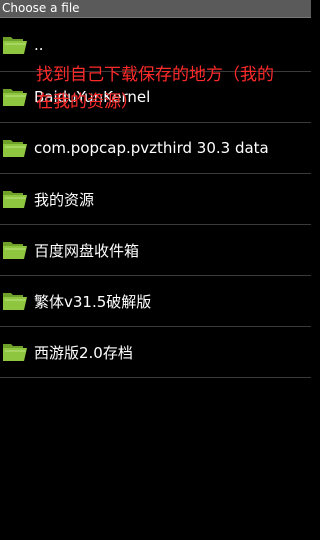  Describe the element at coordinates (93, 301) in the screenshot. I see `list-item-label: 繁体v31.5破解版` at that location.